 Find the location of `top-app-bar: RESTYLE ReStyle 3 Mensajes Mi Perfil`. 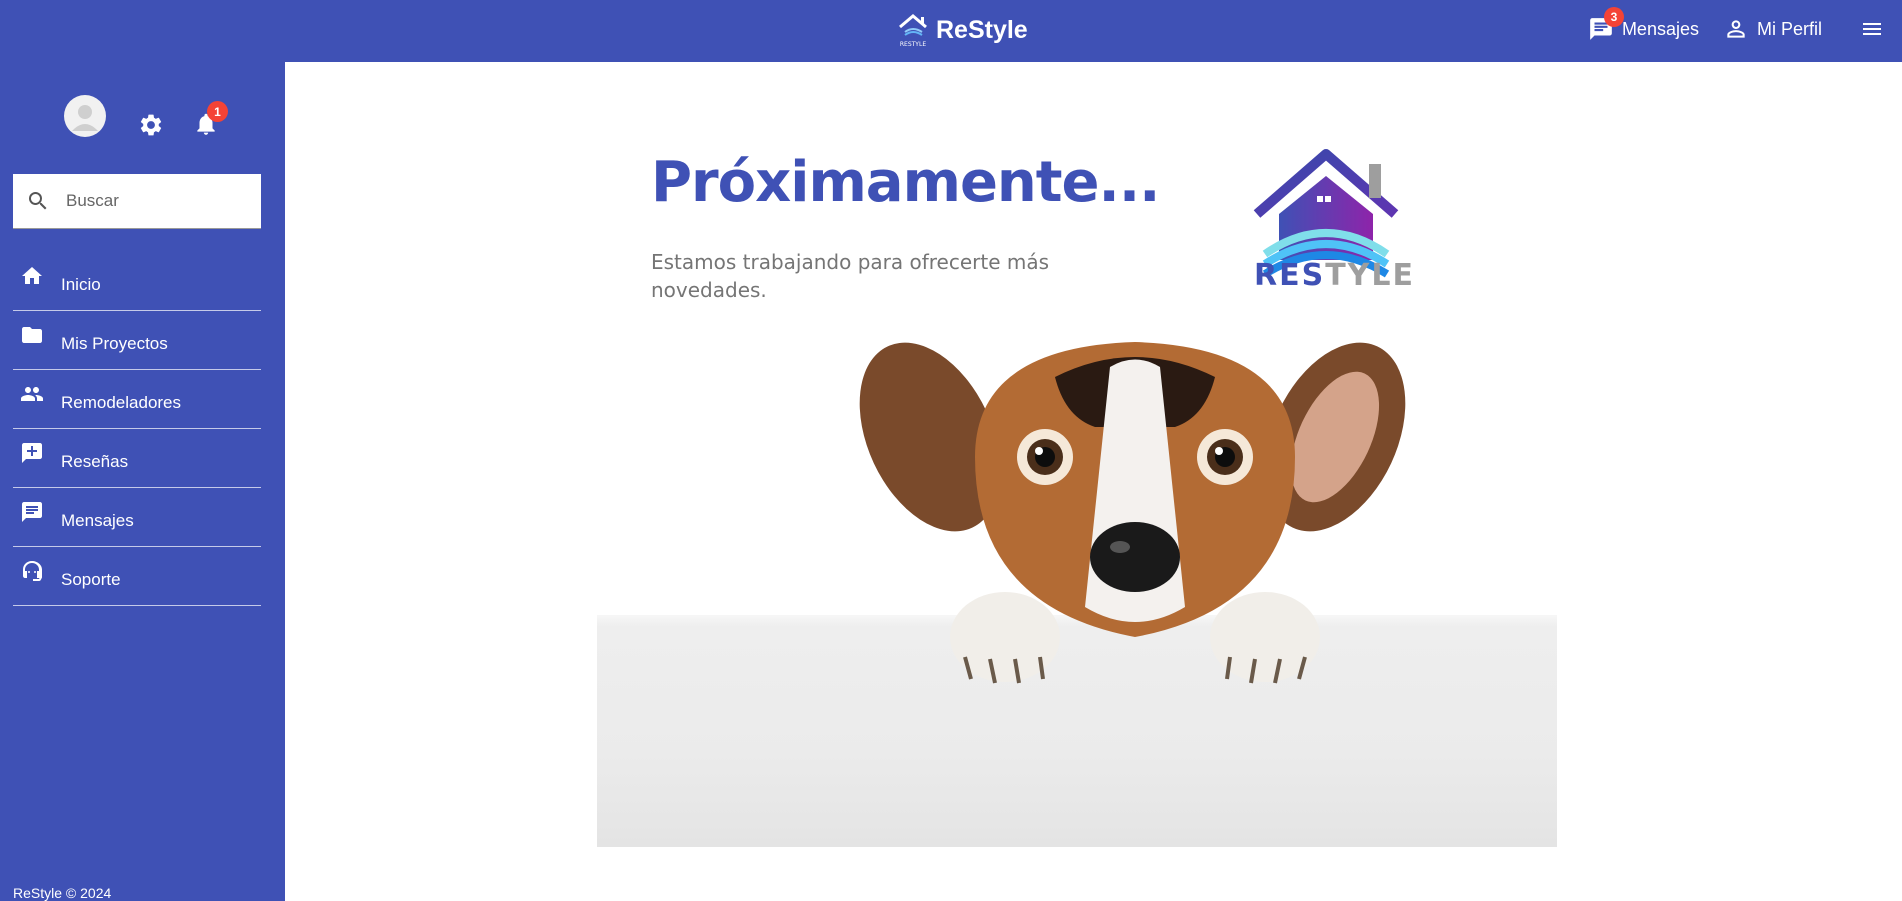

top-app-bar: RESTYLE ReStyle 3 Mensajes Mi Perfil is located at coordinates (951, 31).